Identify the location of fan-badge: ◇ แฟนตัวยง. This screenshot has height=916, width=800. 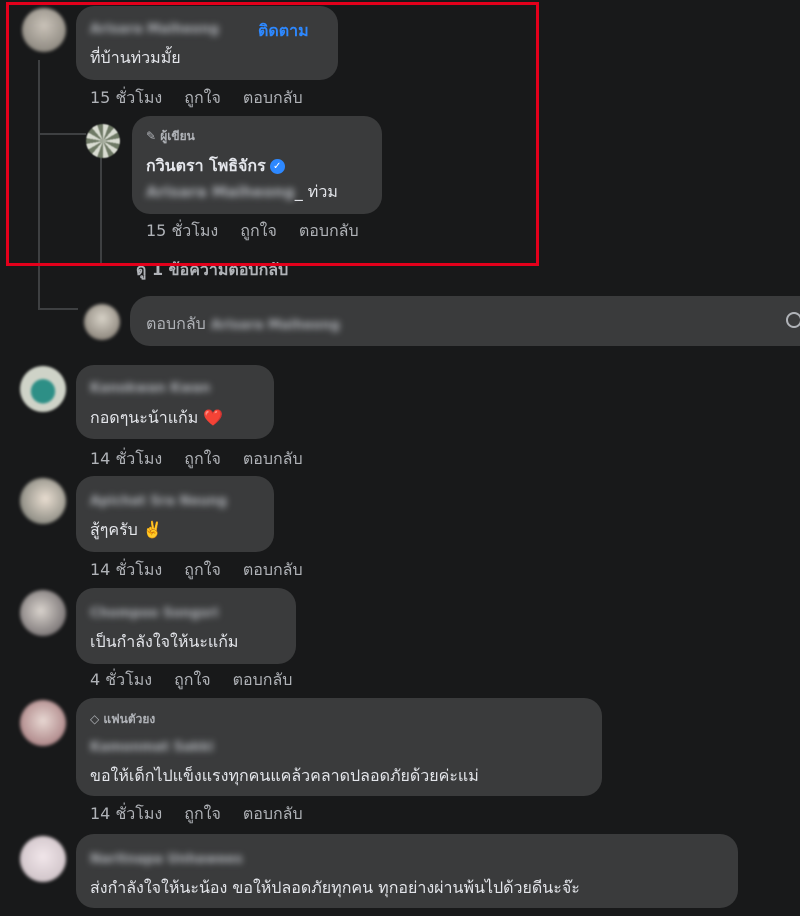
(123, 719).